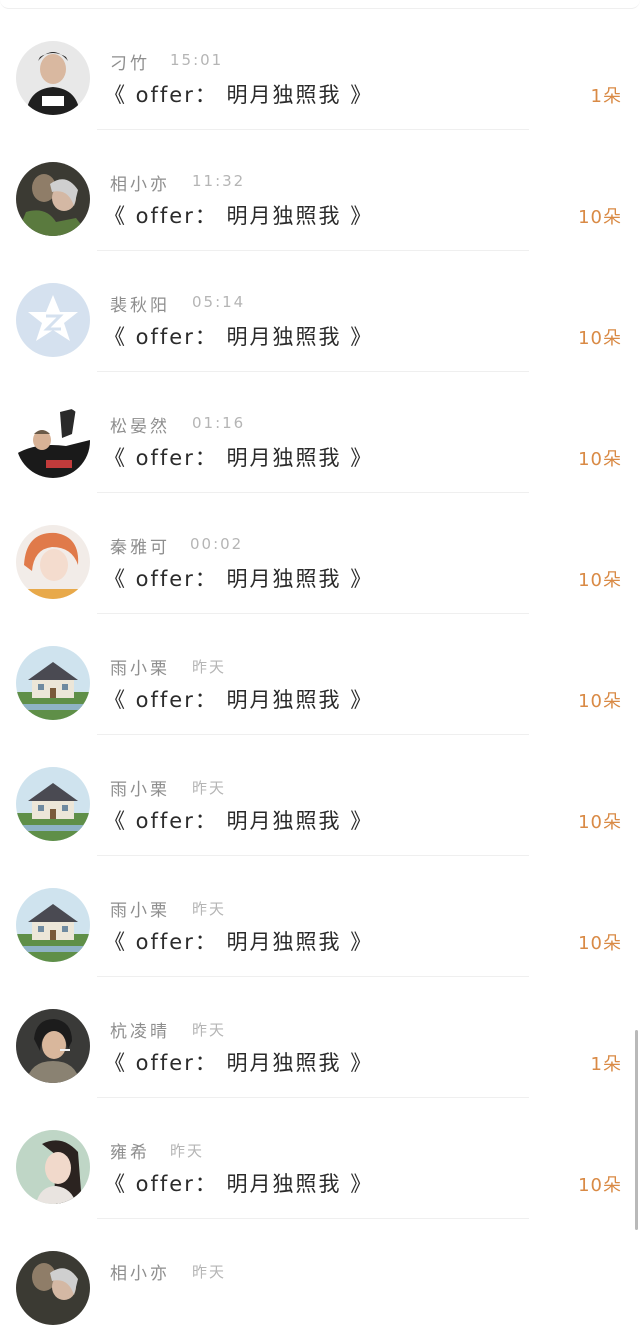 The height and width of the screenshot is (1340, 640). What do you see at coordinates (320, 311) in the screenshot?
I see `list-item: 裴秋阳 05:14 《 offer： 明月独照我 》 10朵` at bounding box center [320, 311].